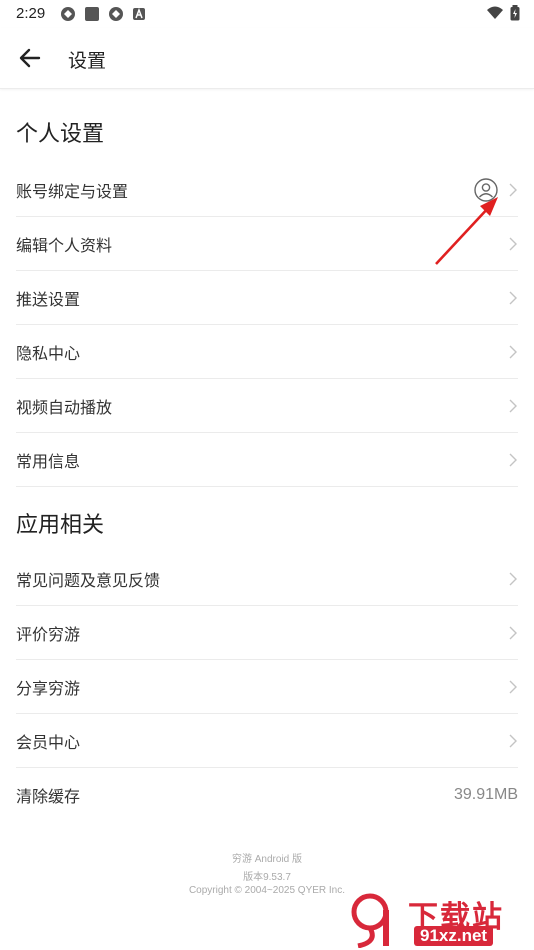 This screenshot has width=534, height=950. Describe the element at coordinates (88, 581) in the screenshot. I see `row-label: 常见问题及意见反馈` at that location.